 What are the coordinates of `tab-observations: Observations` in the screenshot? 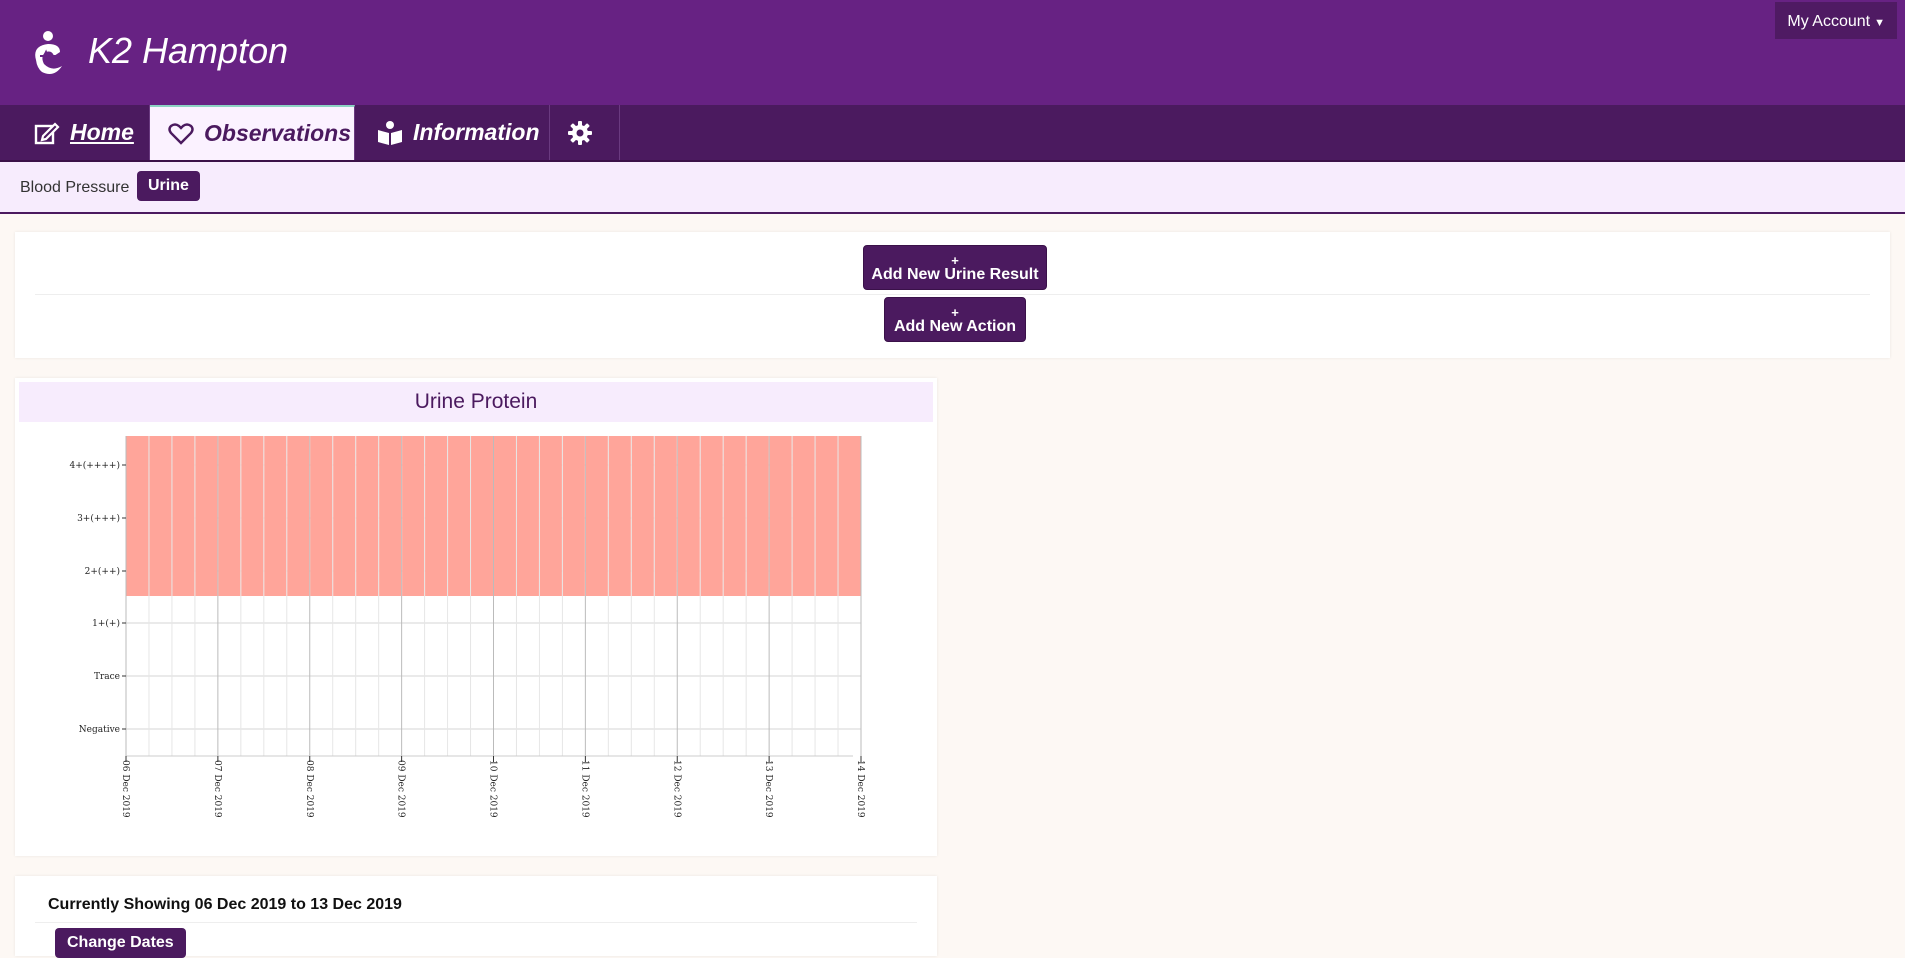 It's located at (252, 132).